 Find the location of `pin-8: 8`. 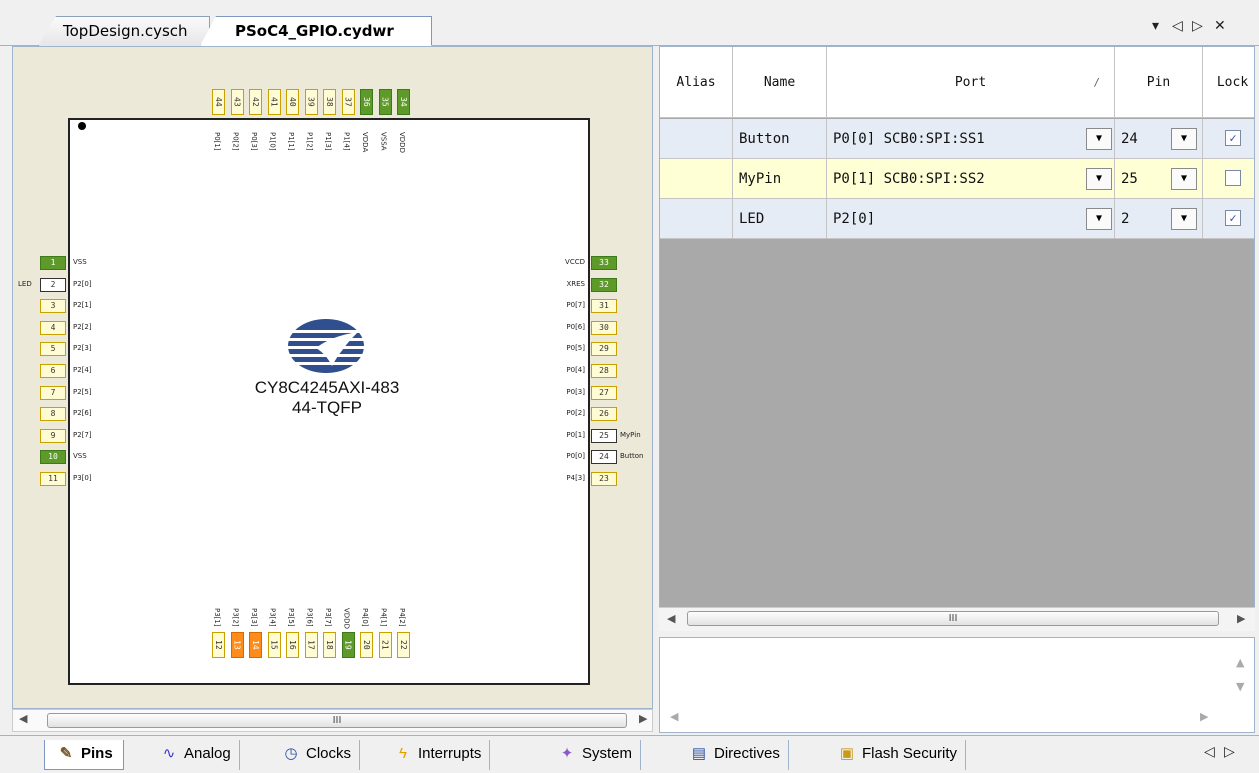

pin-8: 8 is located at coordinates (53, 414).